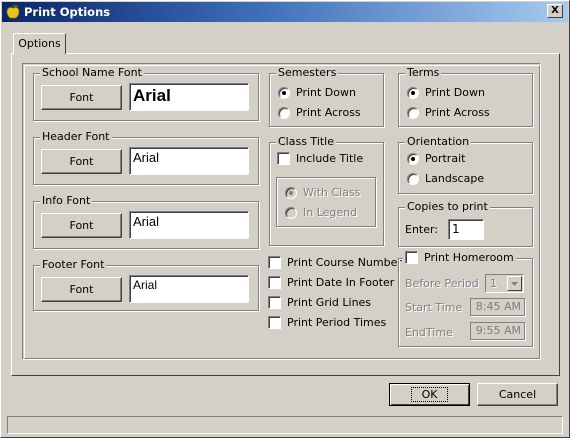  What do you see at coordinates (438, 141) in the screenshot?
I see `orientation-label: Orientation` at bounding box center [438, 141].